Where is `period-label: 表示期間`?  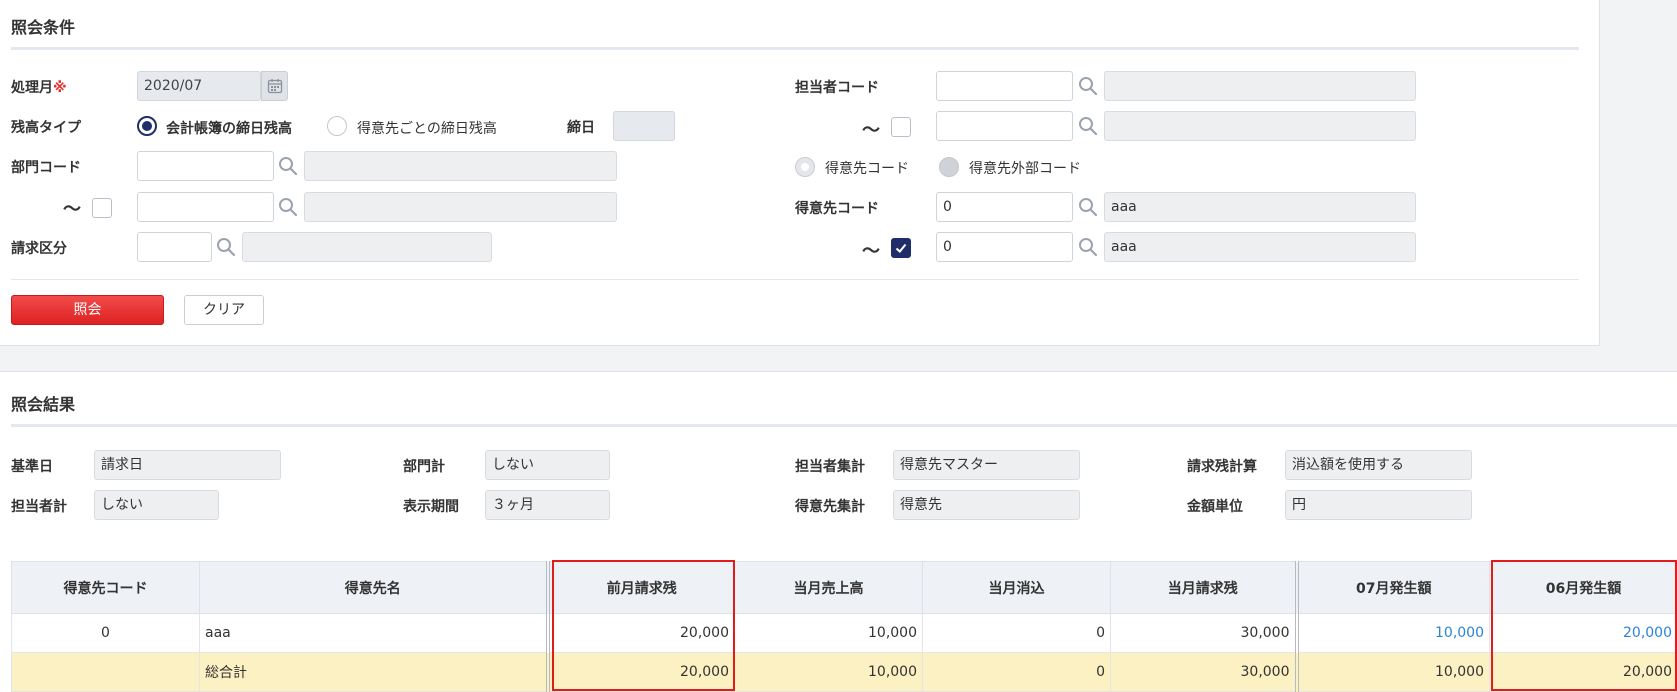
period-label: 表示期間 is located at coordinates (431, 507).